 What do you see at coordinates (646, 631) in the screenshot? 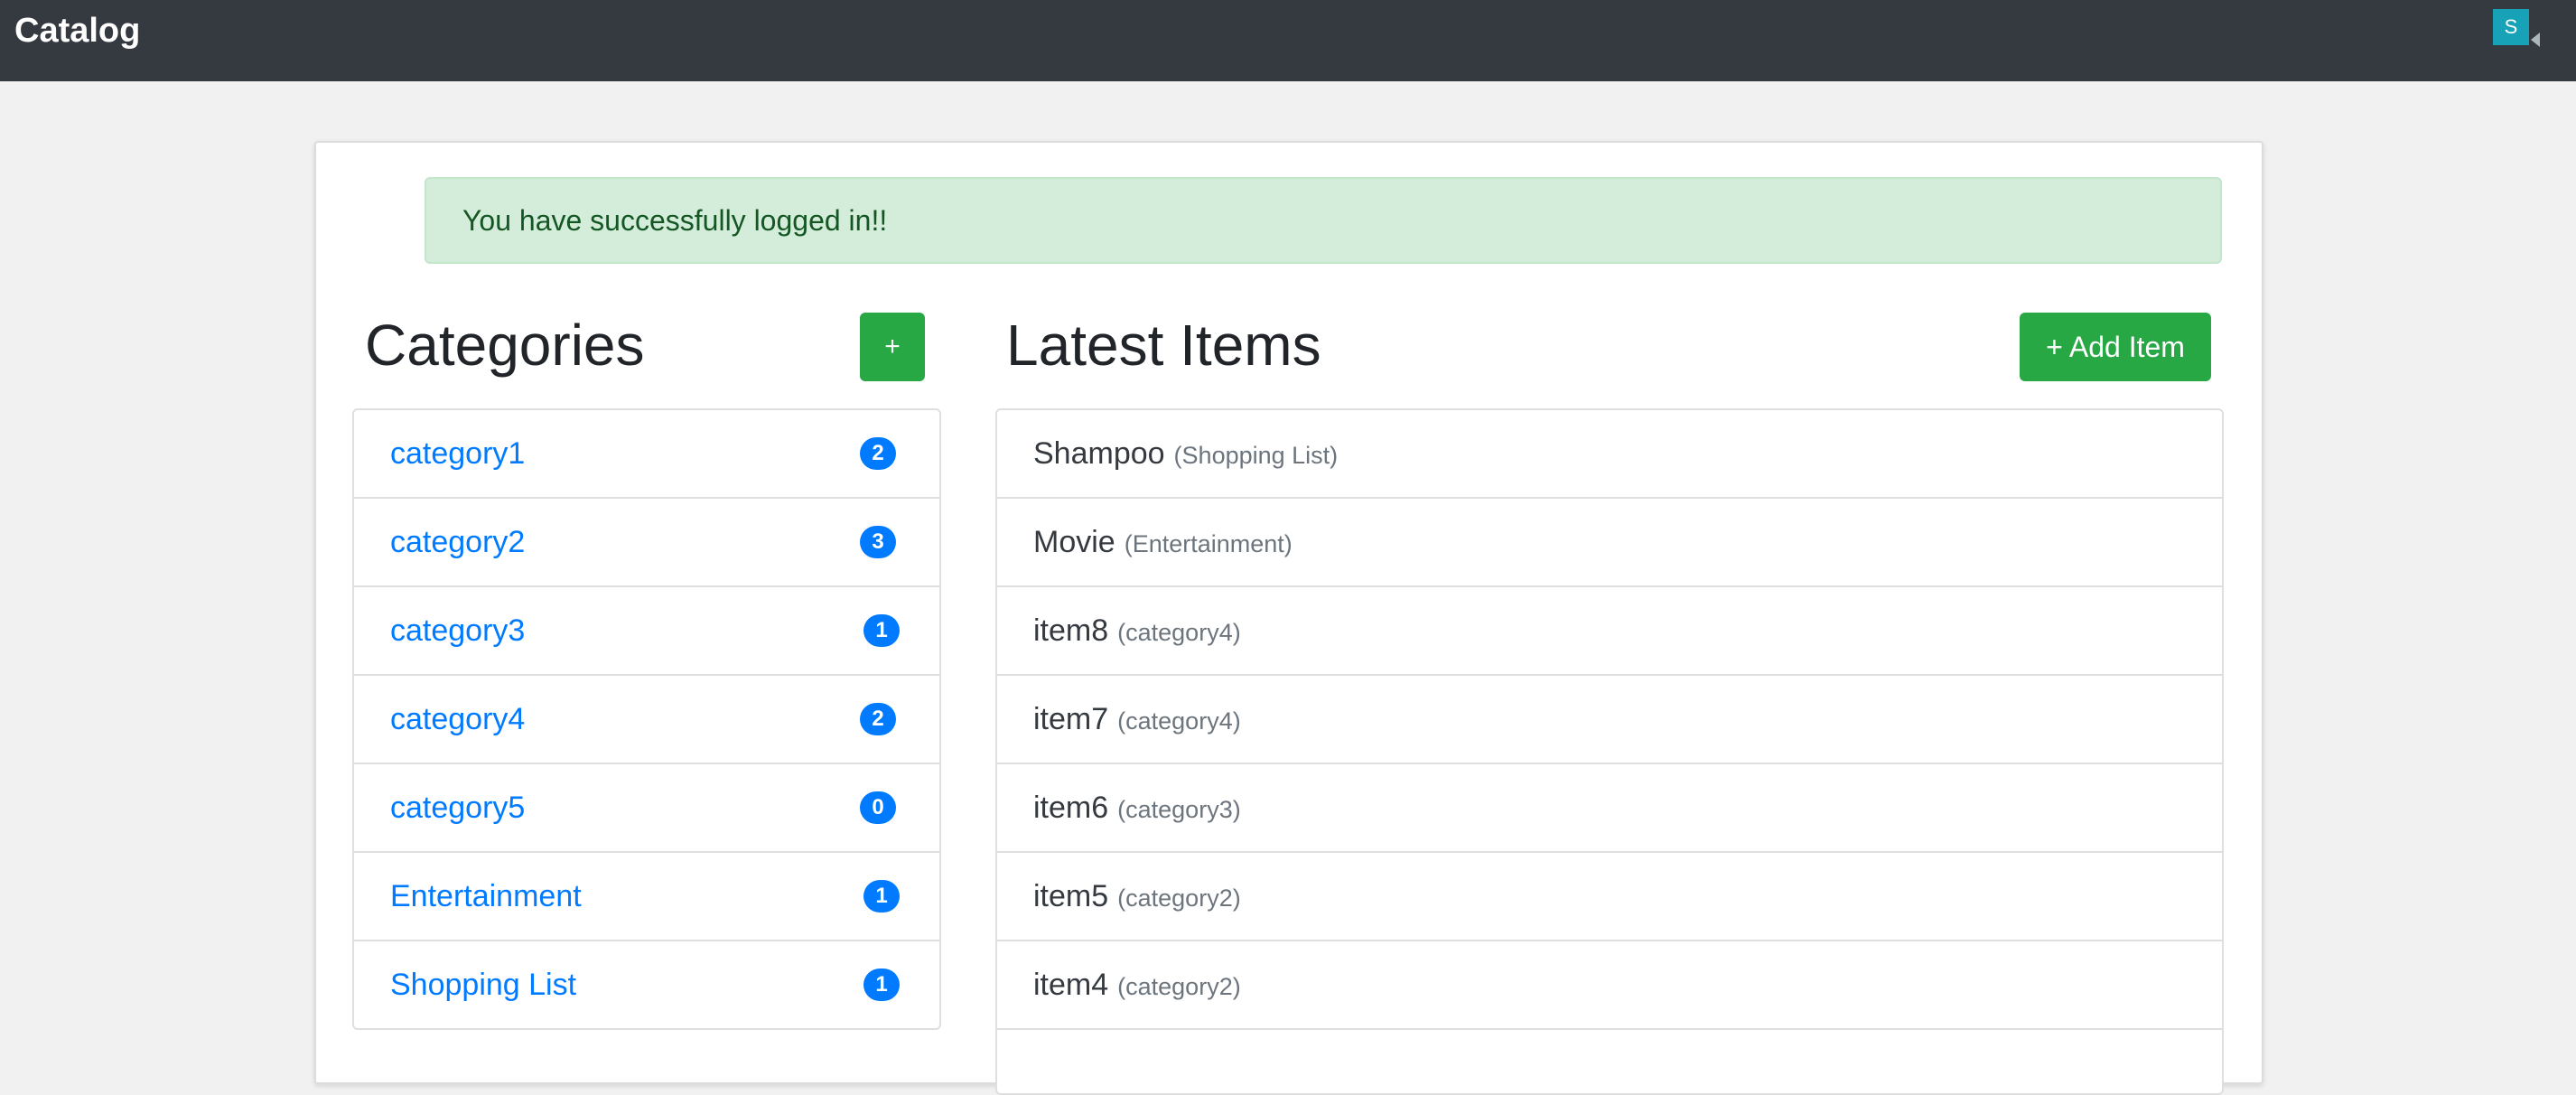
I see `category-row: category3 1` at bounding box center [646, 631].